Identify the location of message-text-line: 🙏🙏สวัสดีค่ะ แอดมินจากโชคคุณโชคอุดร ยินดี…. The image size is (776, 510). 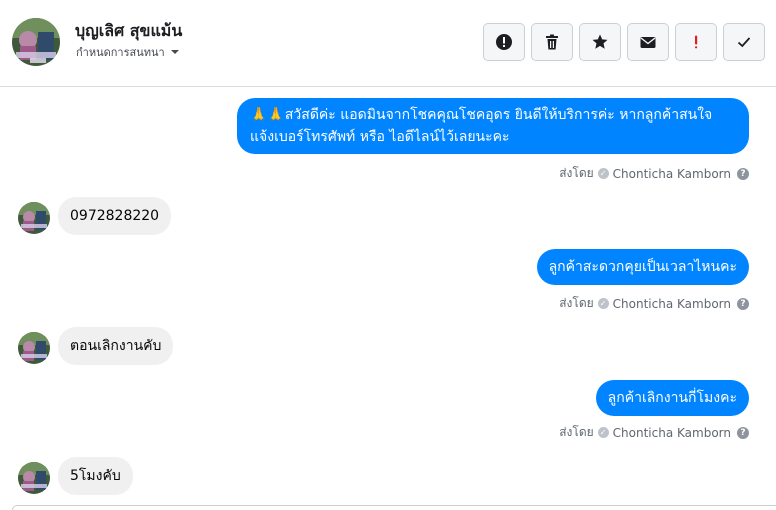
(481, 115).